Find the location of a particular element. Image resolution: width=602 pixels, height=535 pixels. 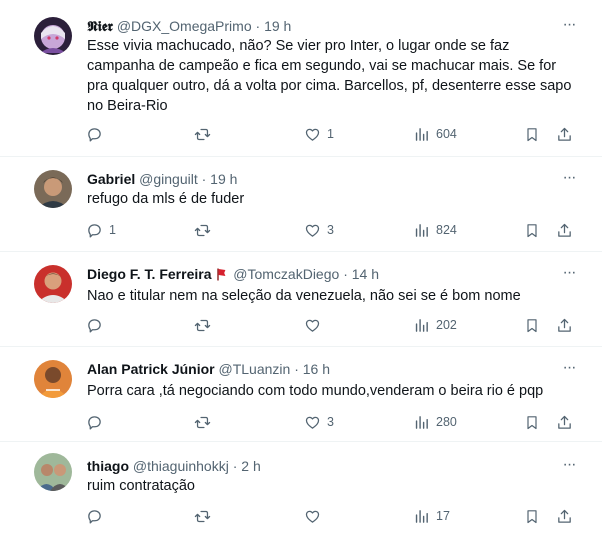

tweet-actions: 3 280 is located at coordinates (301, 422).